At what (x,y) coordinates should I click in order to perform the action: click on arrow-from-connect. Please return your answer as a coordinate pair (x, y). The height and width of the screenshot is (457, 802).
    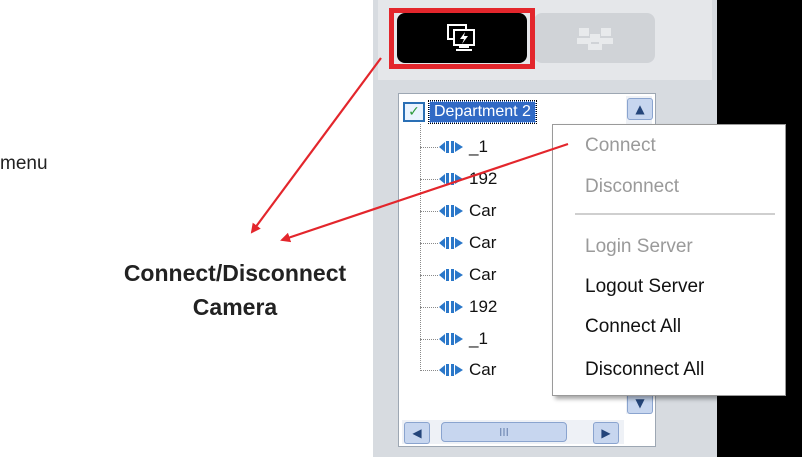
    Looking at the image, I should click on (424, 192).